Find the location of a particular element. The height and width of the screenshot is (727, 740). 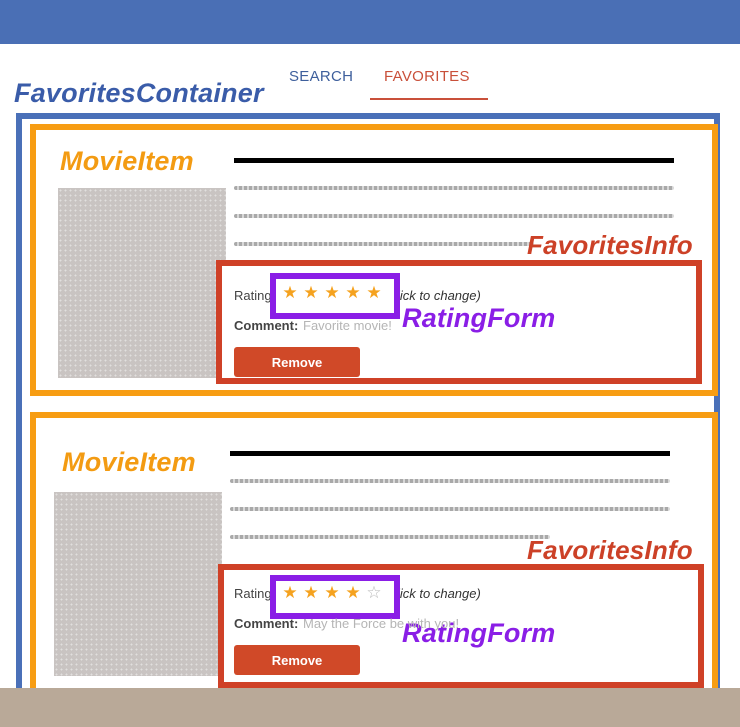

rating-stars: ★ ★ ★ ★ ★ is located at coordinates (332, 293).